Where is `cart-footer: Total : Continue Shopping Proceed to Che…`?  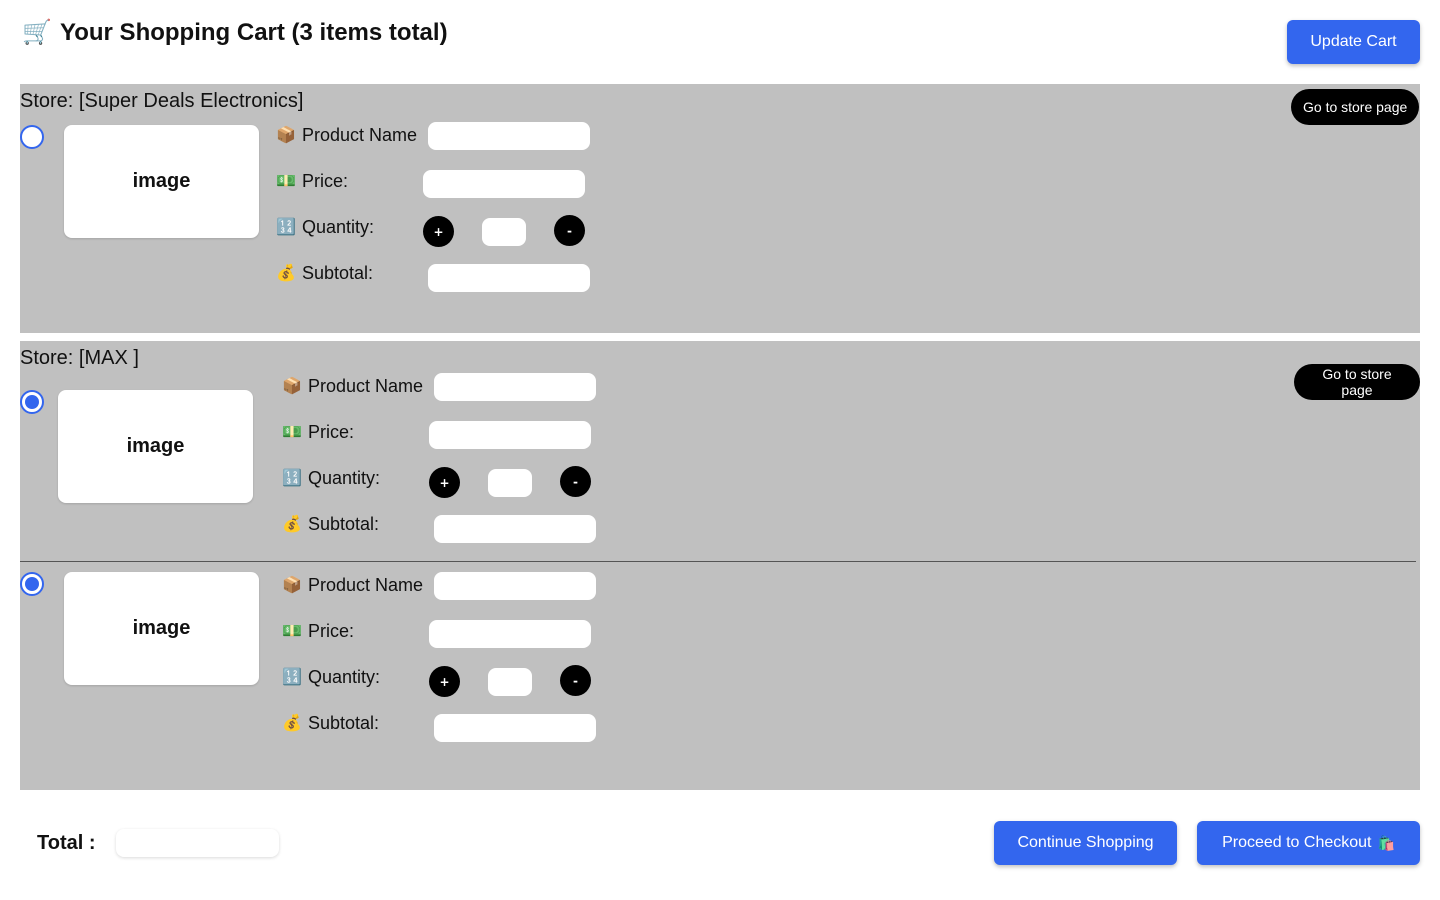 cart-footer: Total : Continue Shopping Proceed to Che… is located at coordinates (720, 850).